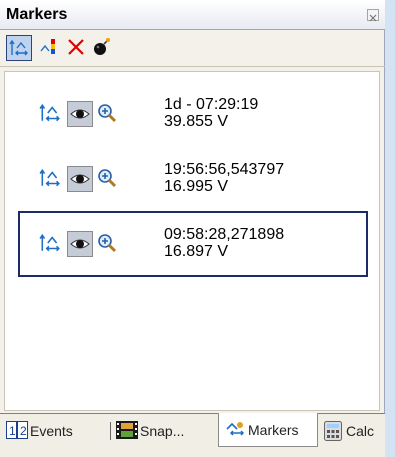 The width and height of the screenshot is (395, 457). I want to click on marker-value: 39.855 V, so click(196, 121).